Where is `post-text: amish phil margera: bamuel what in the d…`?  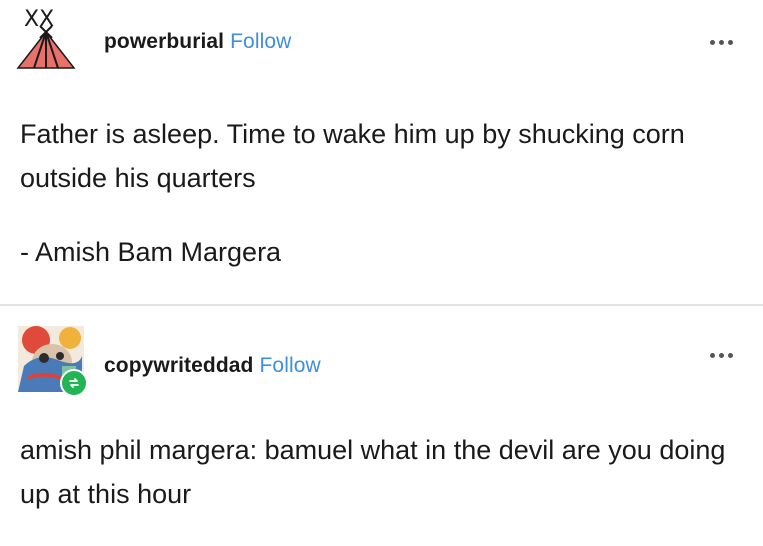 post-text: amish phil margera: bamuel what in the d… is located at coordinates (373, 472).